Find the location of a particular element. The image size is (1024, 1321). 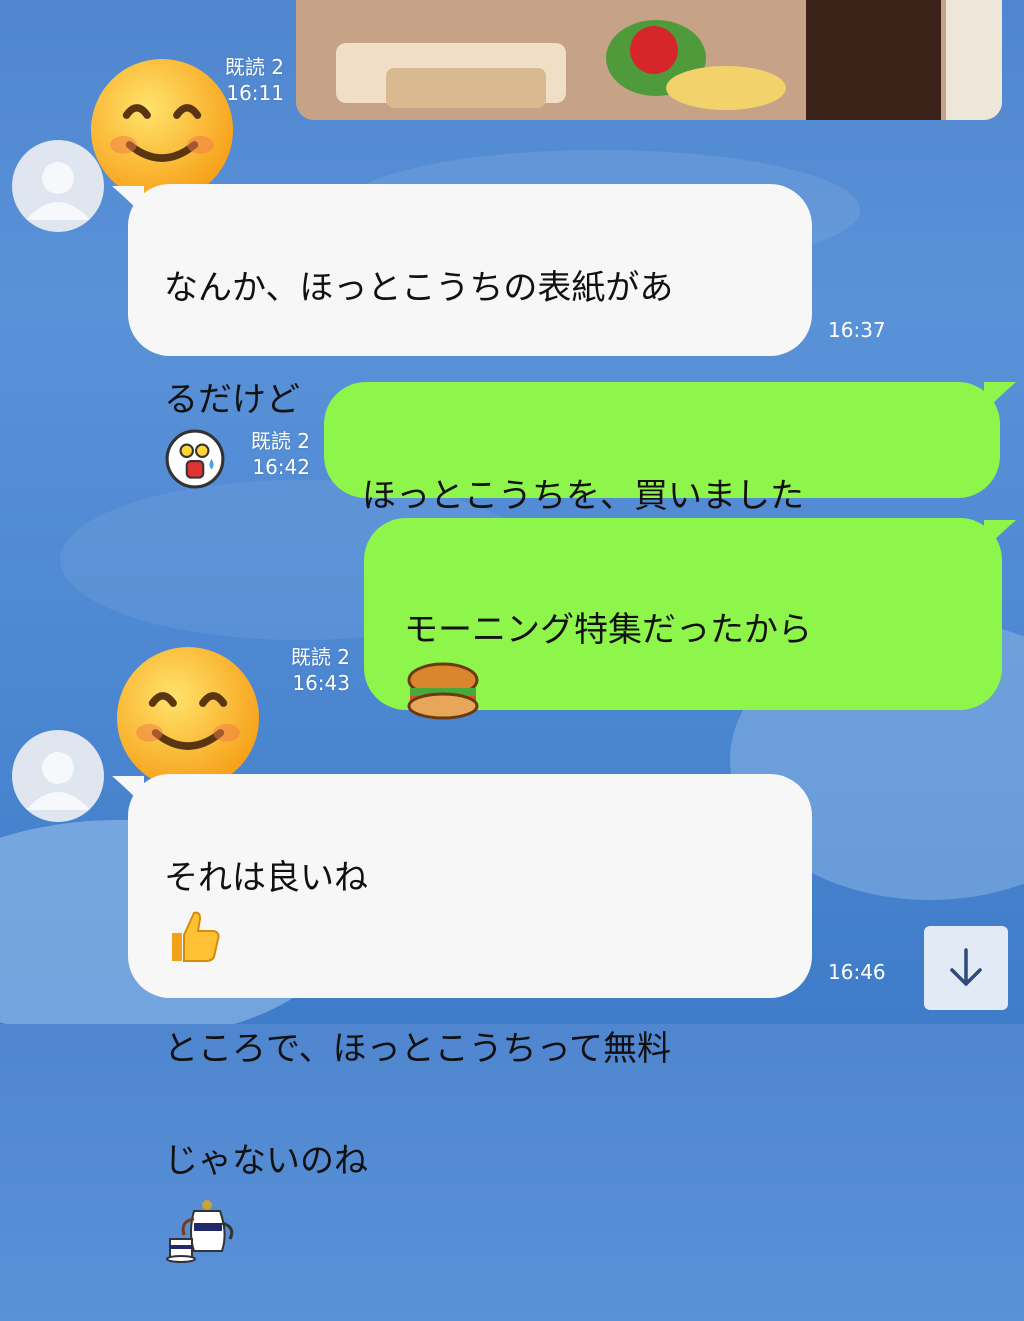

time-label: 16:43 is located at coordinates (321, 683).